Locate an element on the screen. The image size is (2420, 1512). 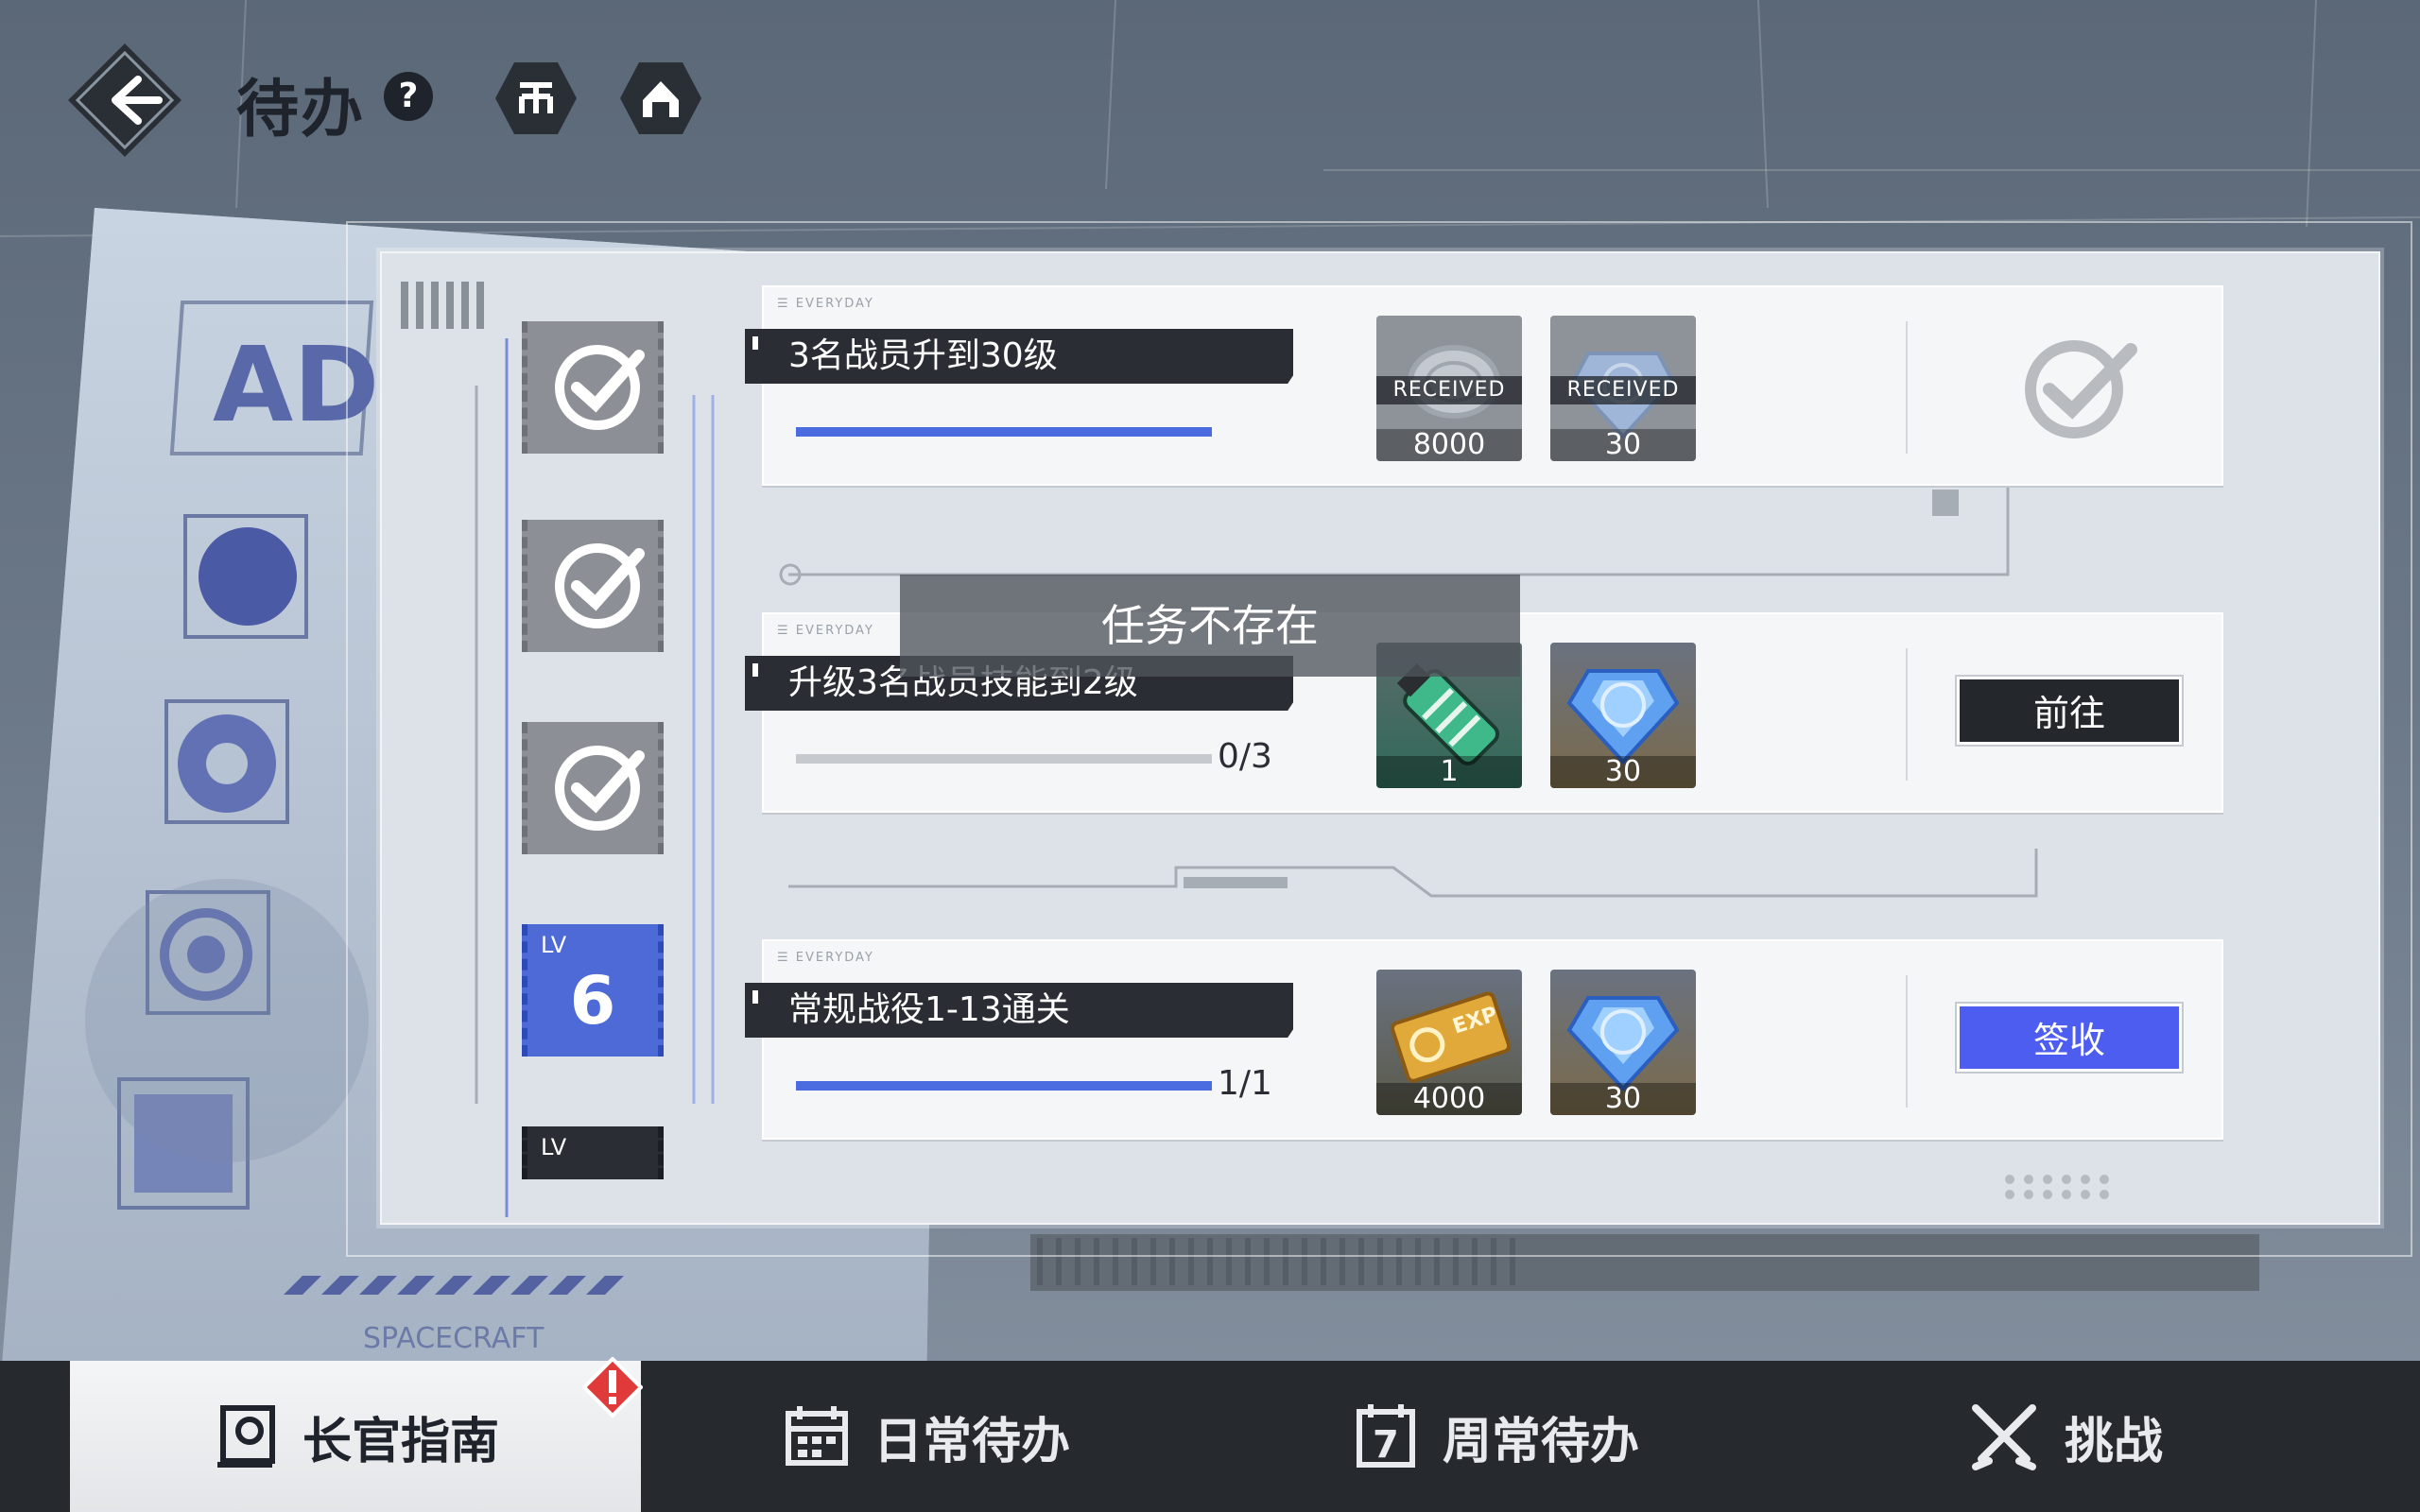
task-name: 常规战役1-13通关 is located at coordinates (1019, 1010).